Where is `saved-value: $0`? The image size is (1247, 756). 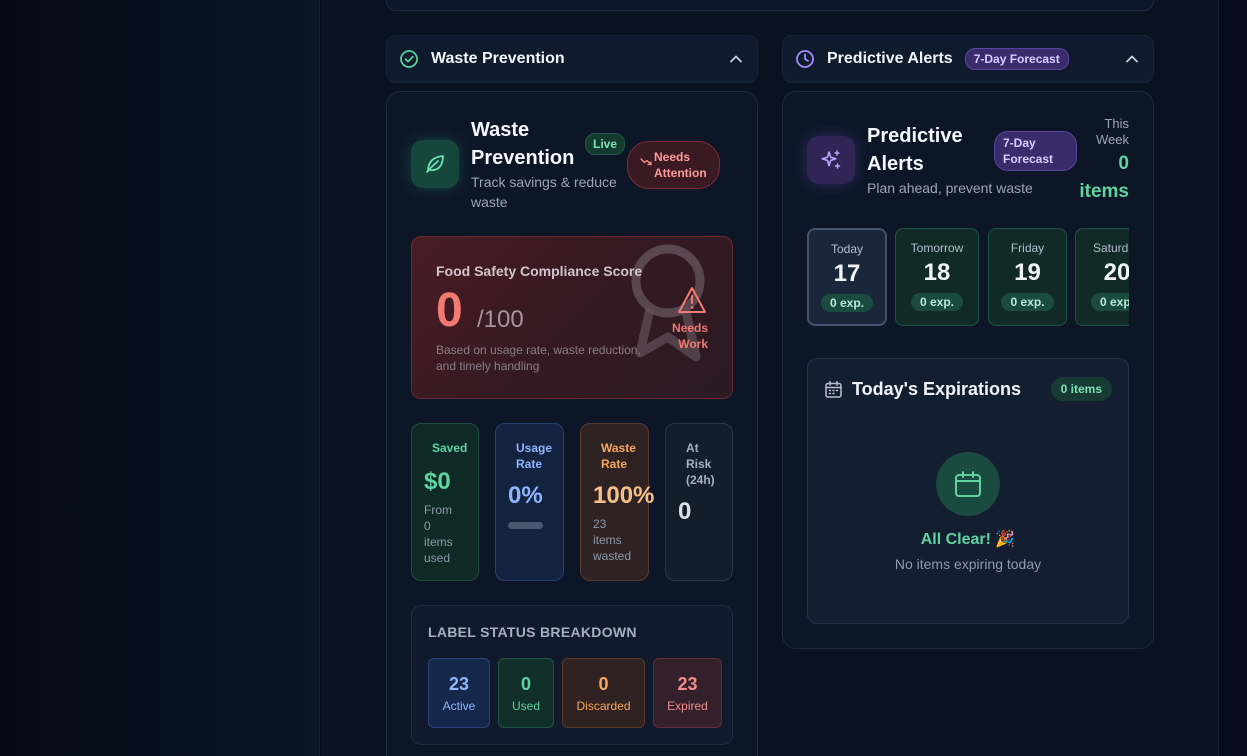
saved-value: $0 is located at coordinates (437, 481).